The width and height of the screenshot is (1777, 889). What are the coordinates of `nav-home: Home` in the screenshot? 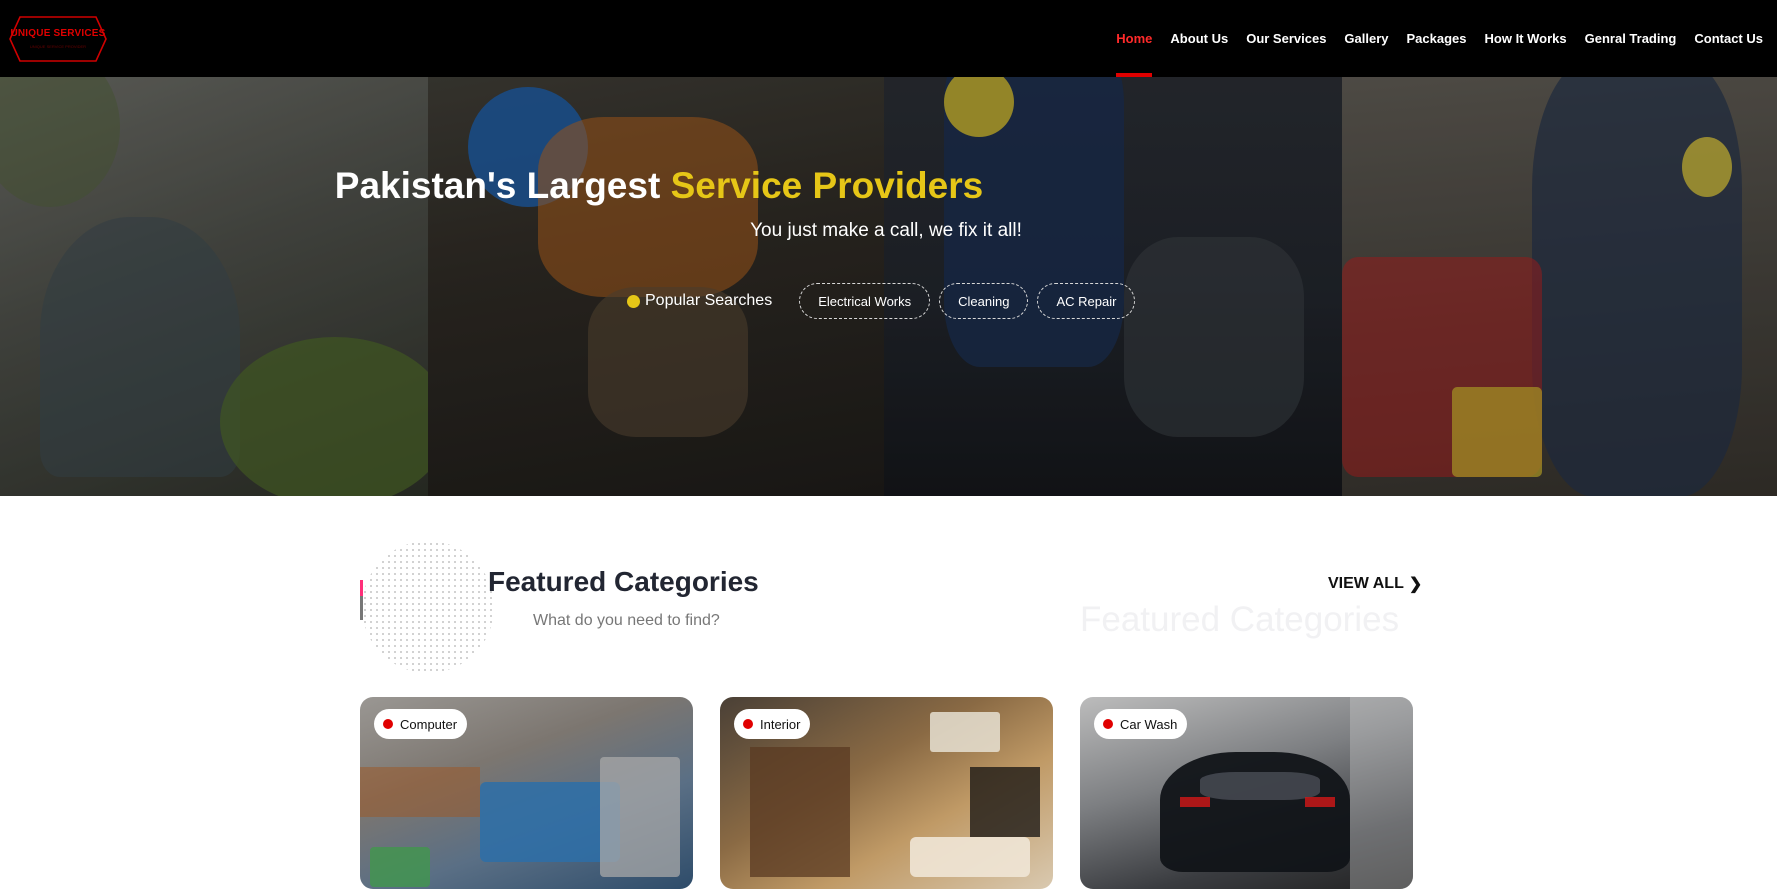 It's located at (1134, 38).